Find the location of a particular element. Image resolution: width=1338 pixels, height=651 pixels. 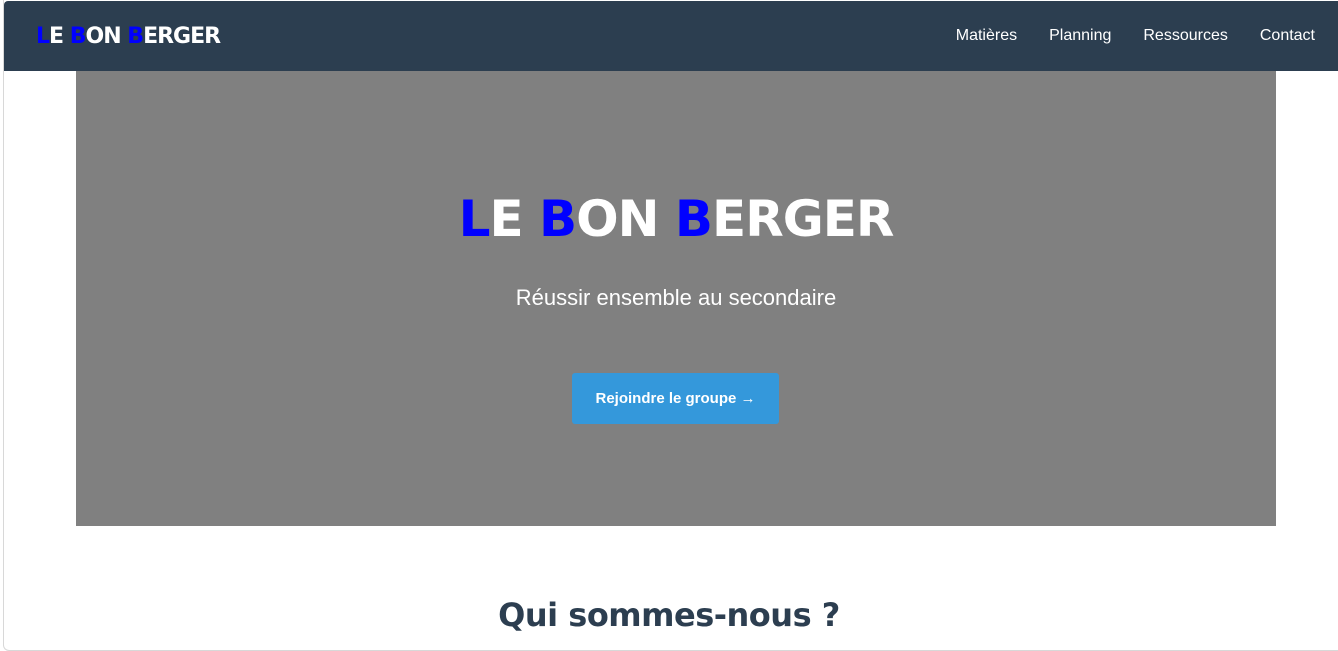

brand-text-erger: ERGER is located at coordinates (182, 36).